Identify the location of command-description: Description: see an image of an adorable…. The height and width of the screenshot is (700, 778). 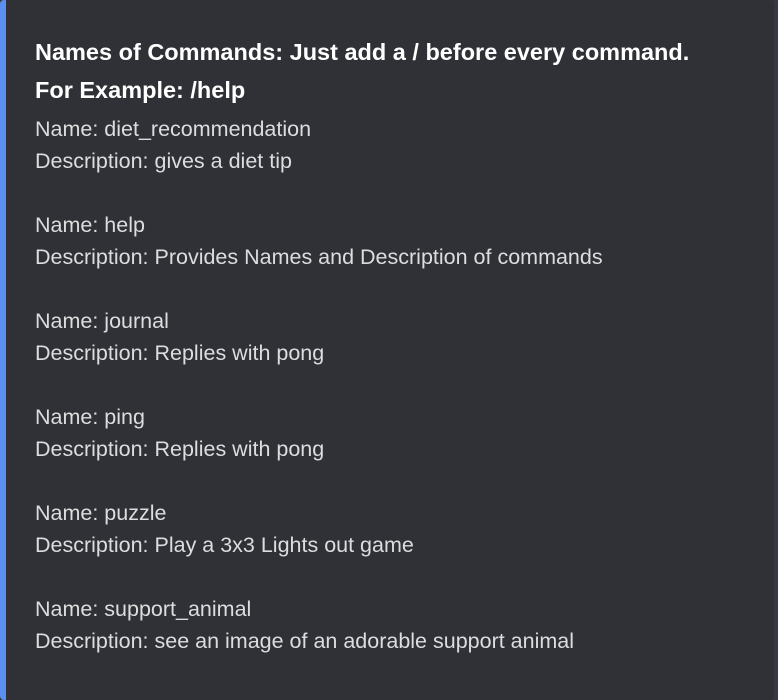
(305, 641).